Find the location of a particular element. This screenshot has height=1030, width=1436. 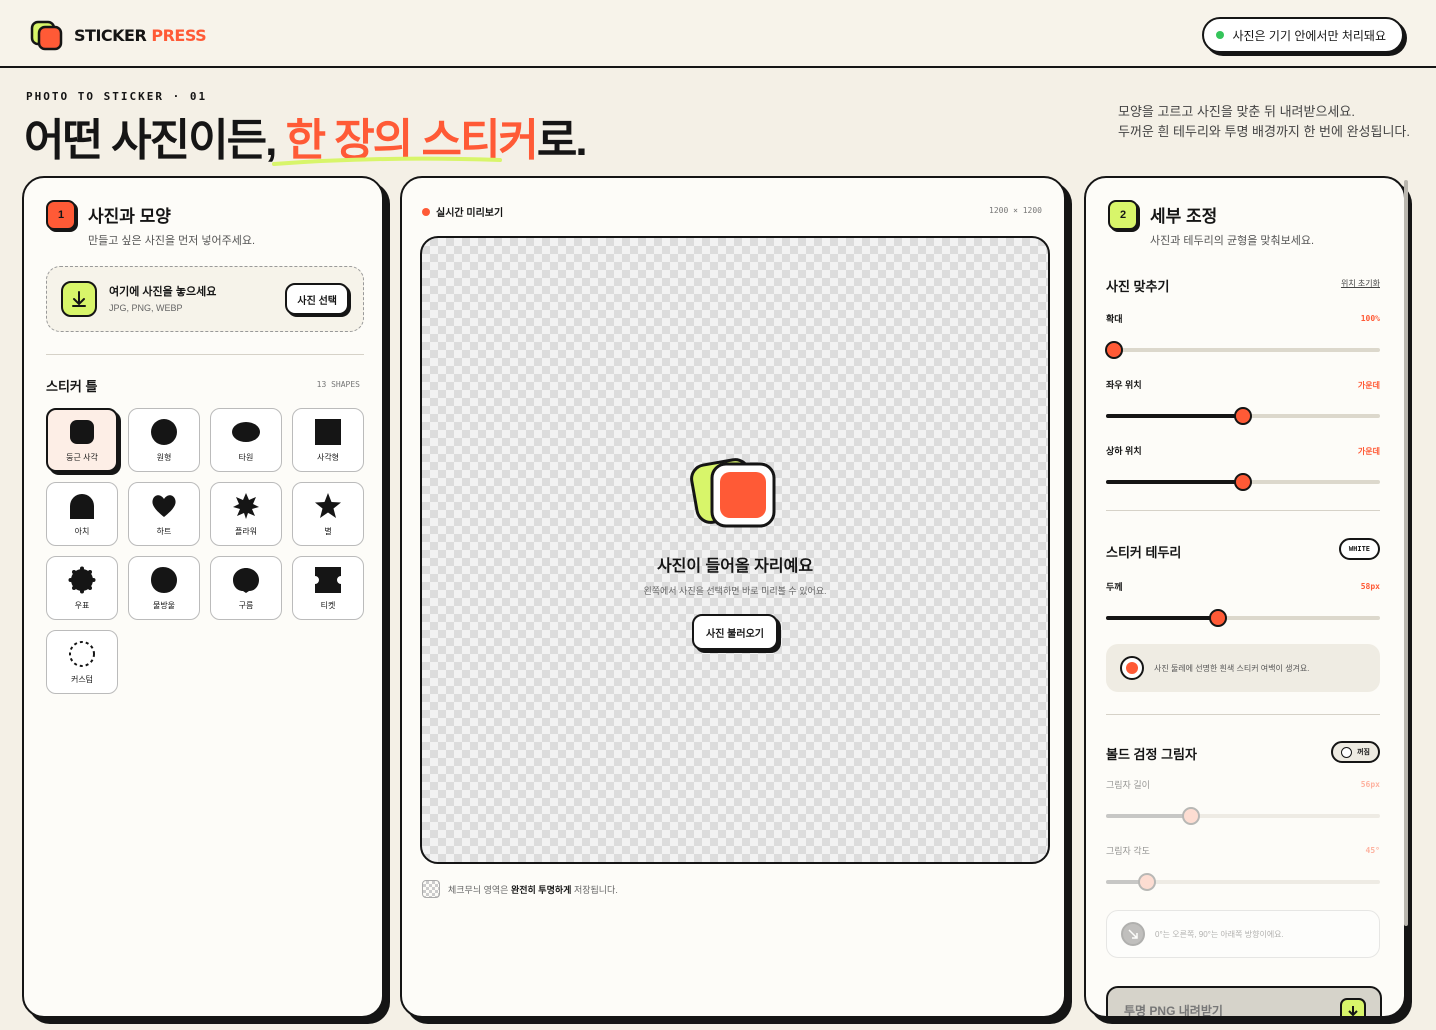

shadow-angle-slider is located at coordinates (1243, 882).